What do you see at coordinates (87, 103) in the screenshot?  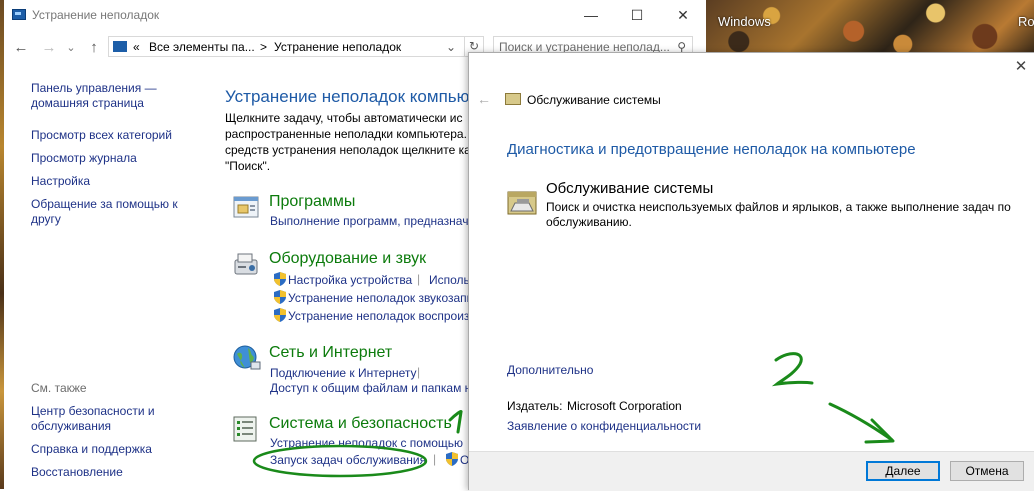 I see `nav-home-line2: домашняя страница` at bounding box center [87, 103].